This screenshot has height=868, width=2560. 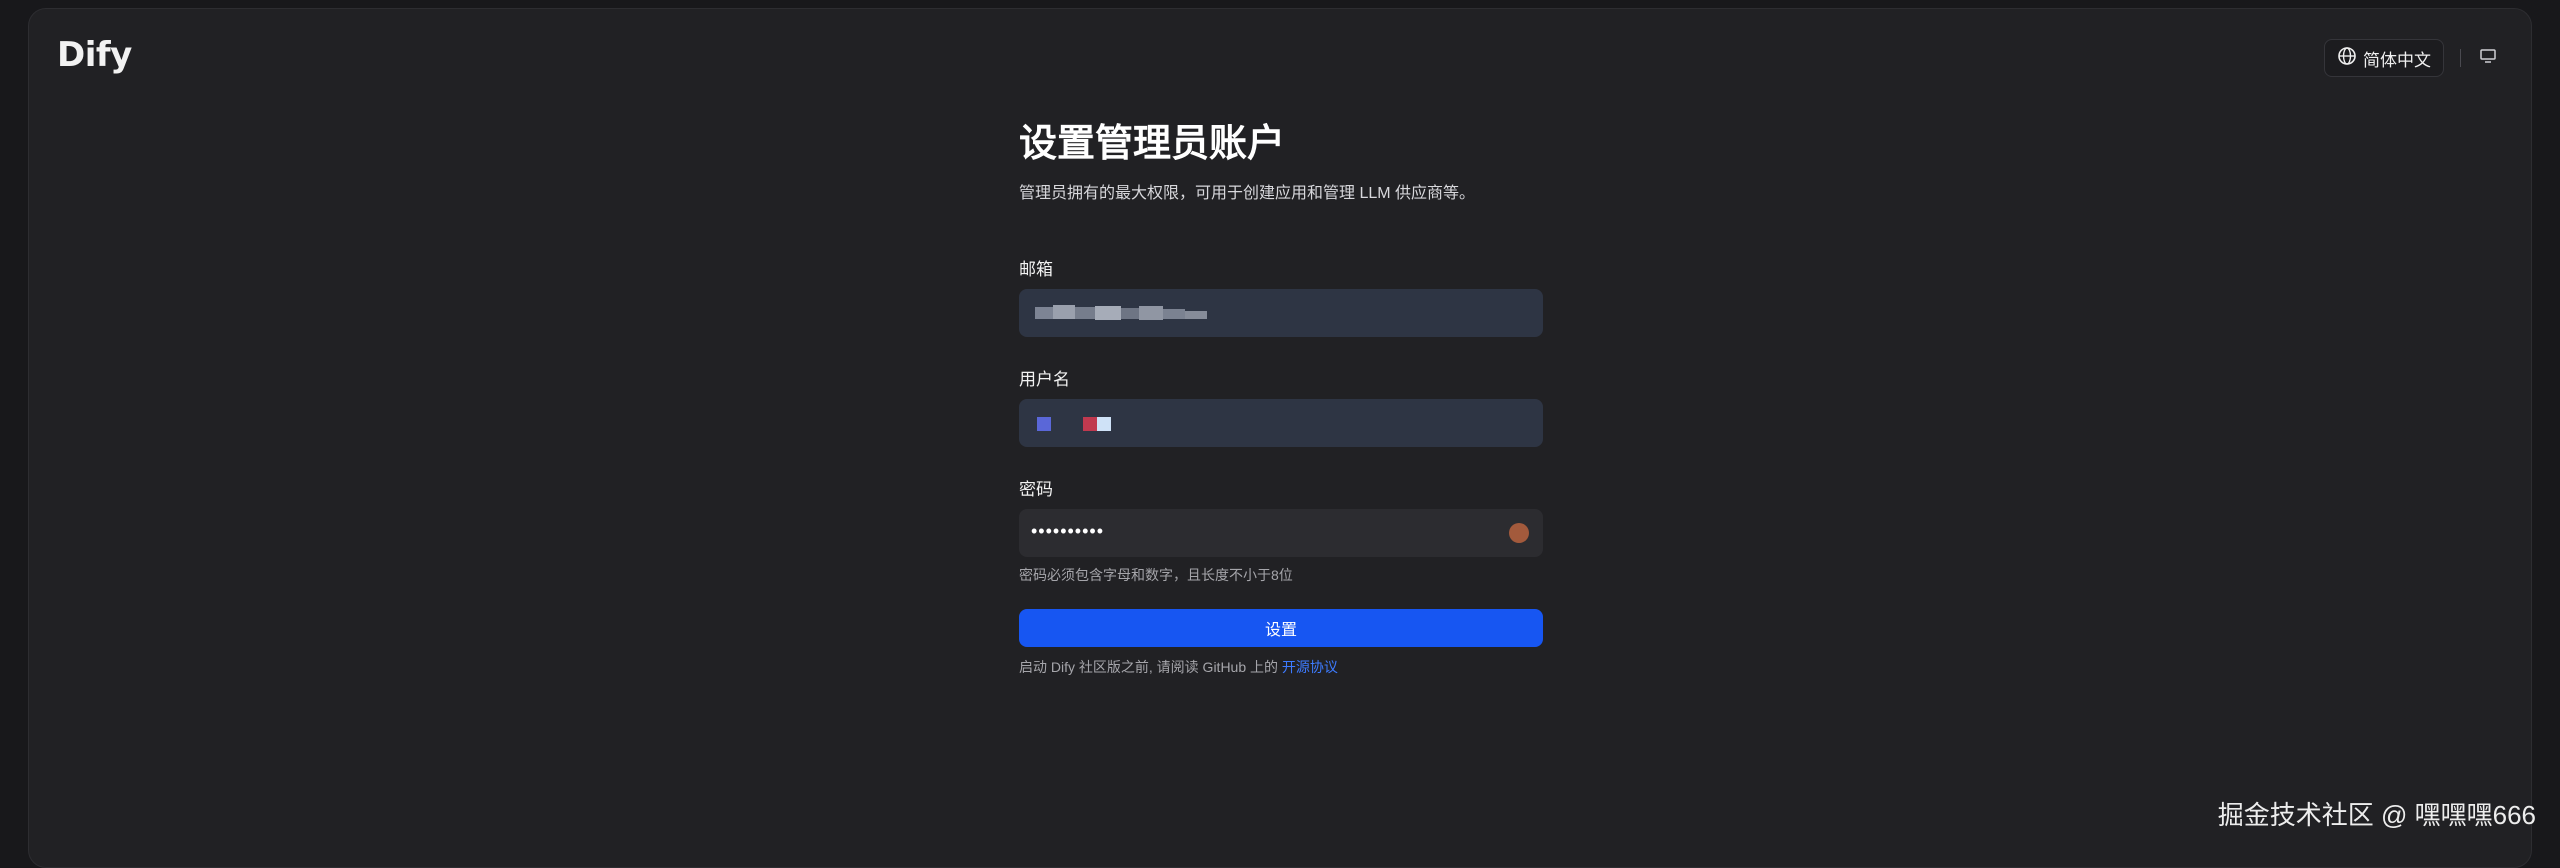 I want to click on watermark: 掘金技术社区 @ 嘿嘿嘿666, so click(x=2377, y=813).